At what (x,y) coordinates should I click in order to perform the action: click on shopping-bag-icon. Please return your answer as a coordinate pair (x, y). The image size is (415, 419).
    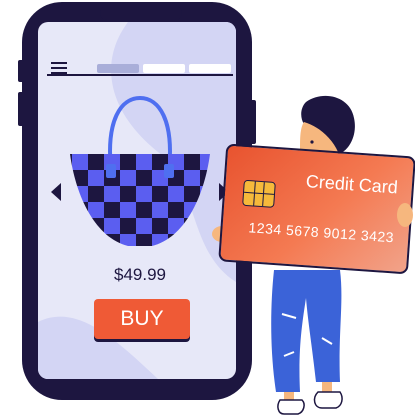
    Looking at the image, I should click on (140, 170).